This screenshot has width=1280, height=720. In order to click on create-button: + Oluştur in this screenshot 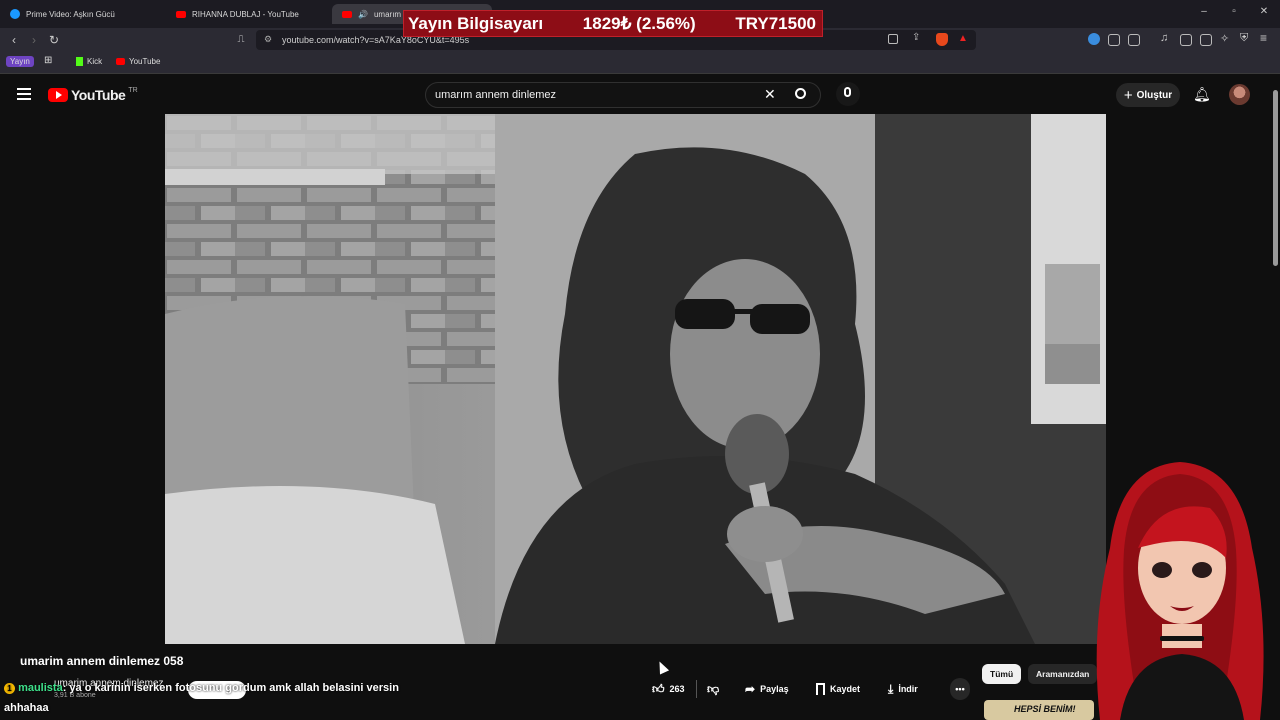, I will do `click(1148, 95)`.